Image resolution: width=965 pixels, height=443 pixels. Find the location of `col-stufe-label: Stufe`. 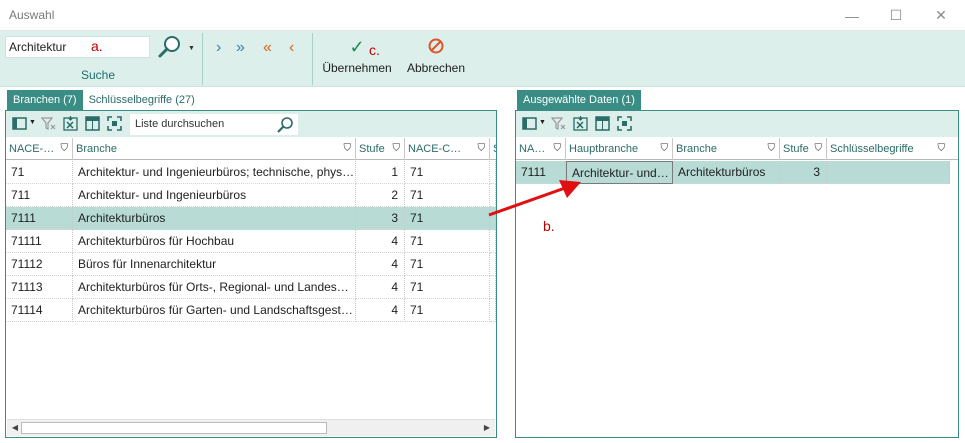

col-stufe-label: Stufe is located at coordinates (372, 149).